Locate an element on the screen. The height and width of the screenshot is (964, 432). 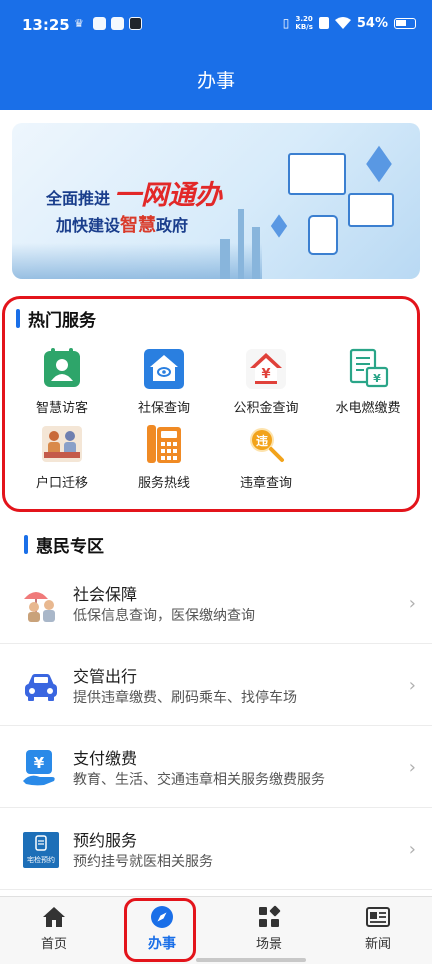
service-label: 智慧访客 is located at coordinates (61, 408).